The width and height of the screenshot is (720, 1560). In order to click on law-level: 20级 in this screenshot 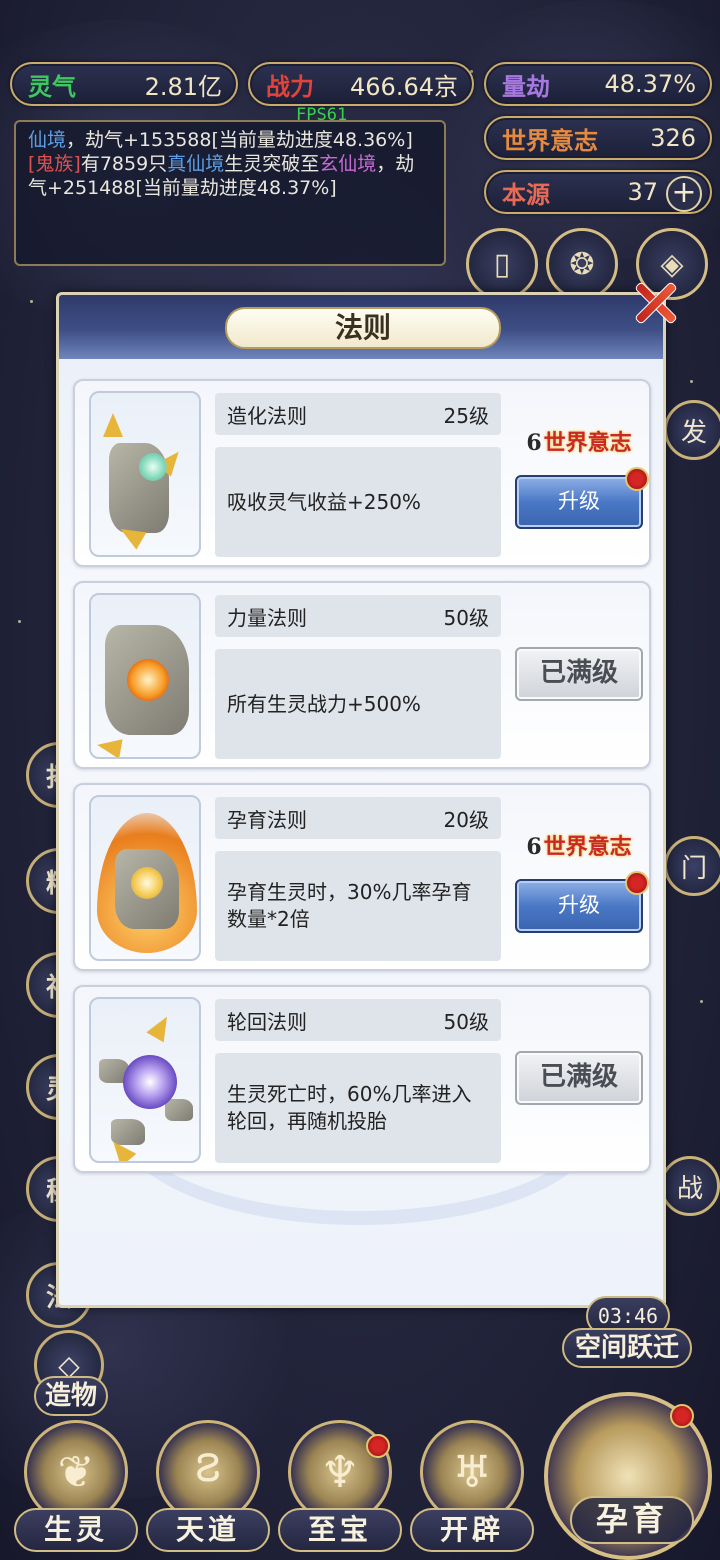, I will do `click(466, 819)`.